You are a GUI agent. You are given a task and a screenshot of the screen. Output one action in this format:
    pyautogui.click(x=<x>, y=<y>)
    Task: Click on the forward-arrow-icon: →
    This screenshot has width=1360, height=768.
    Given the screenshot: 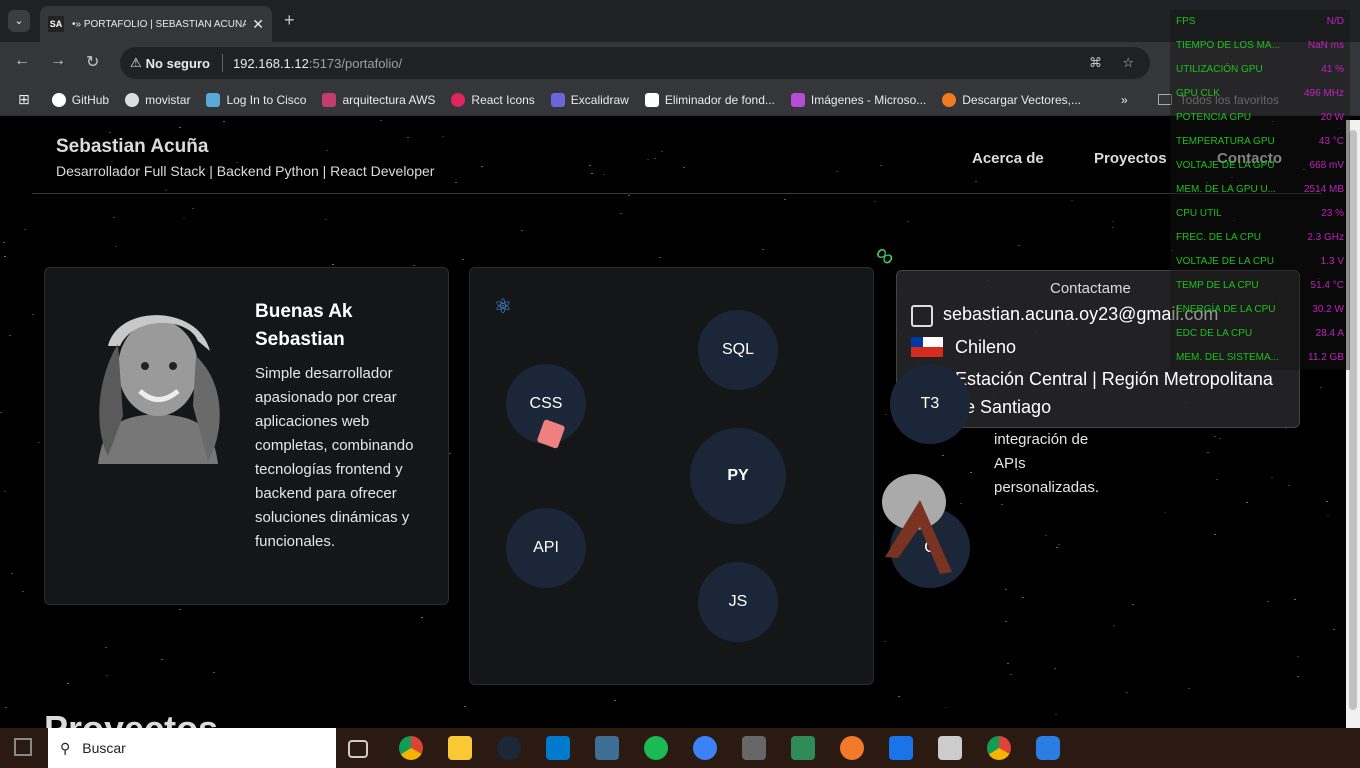 What is the action you would take?
    pyautogui.click(x=58, y=61)
    